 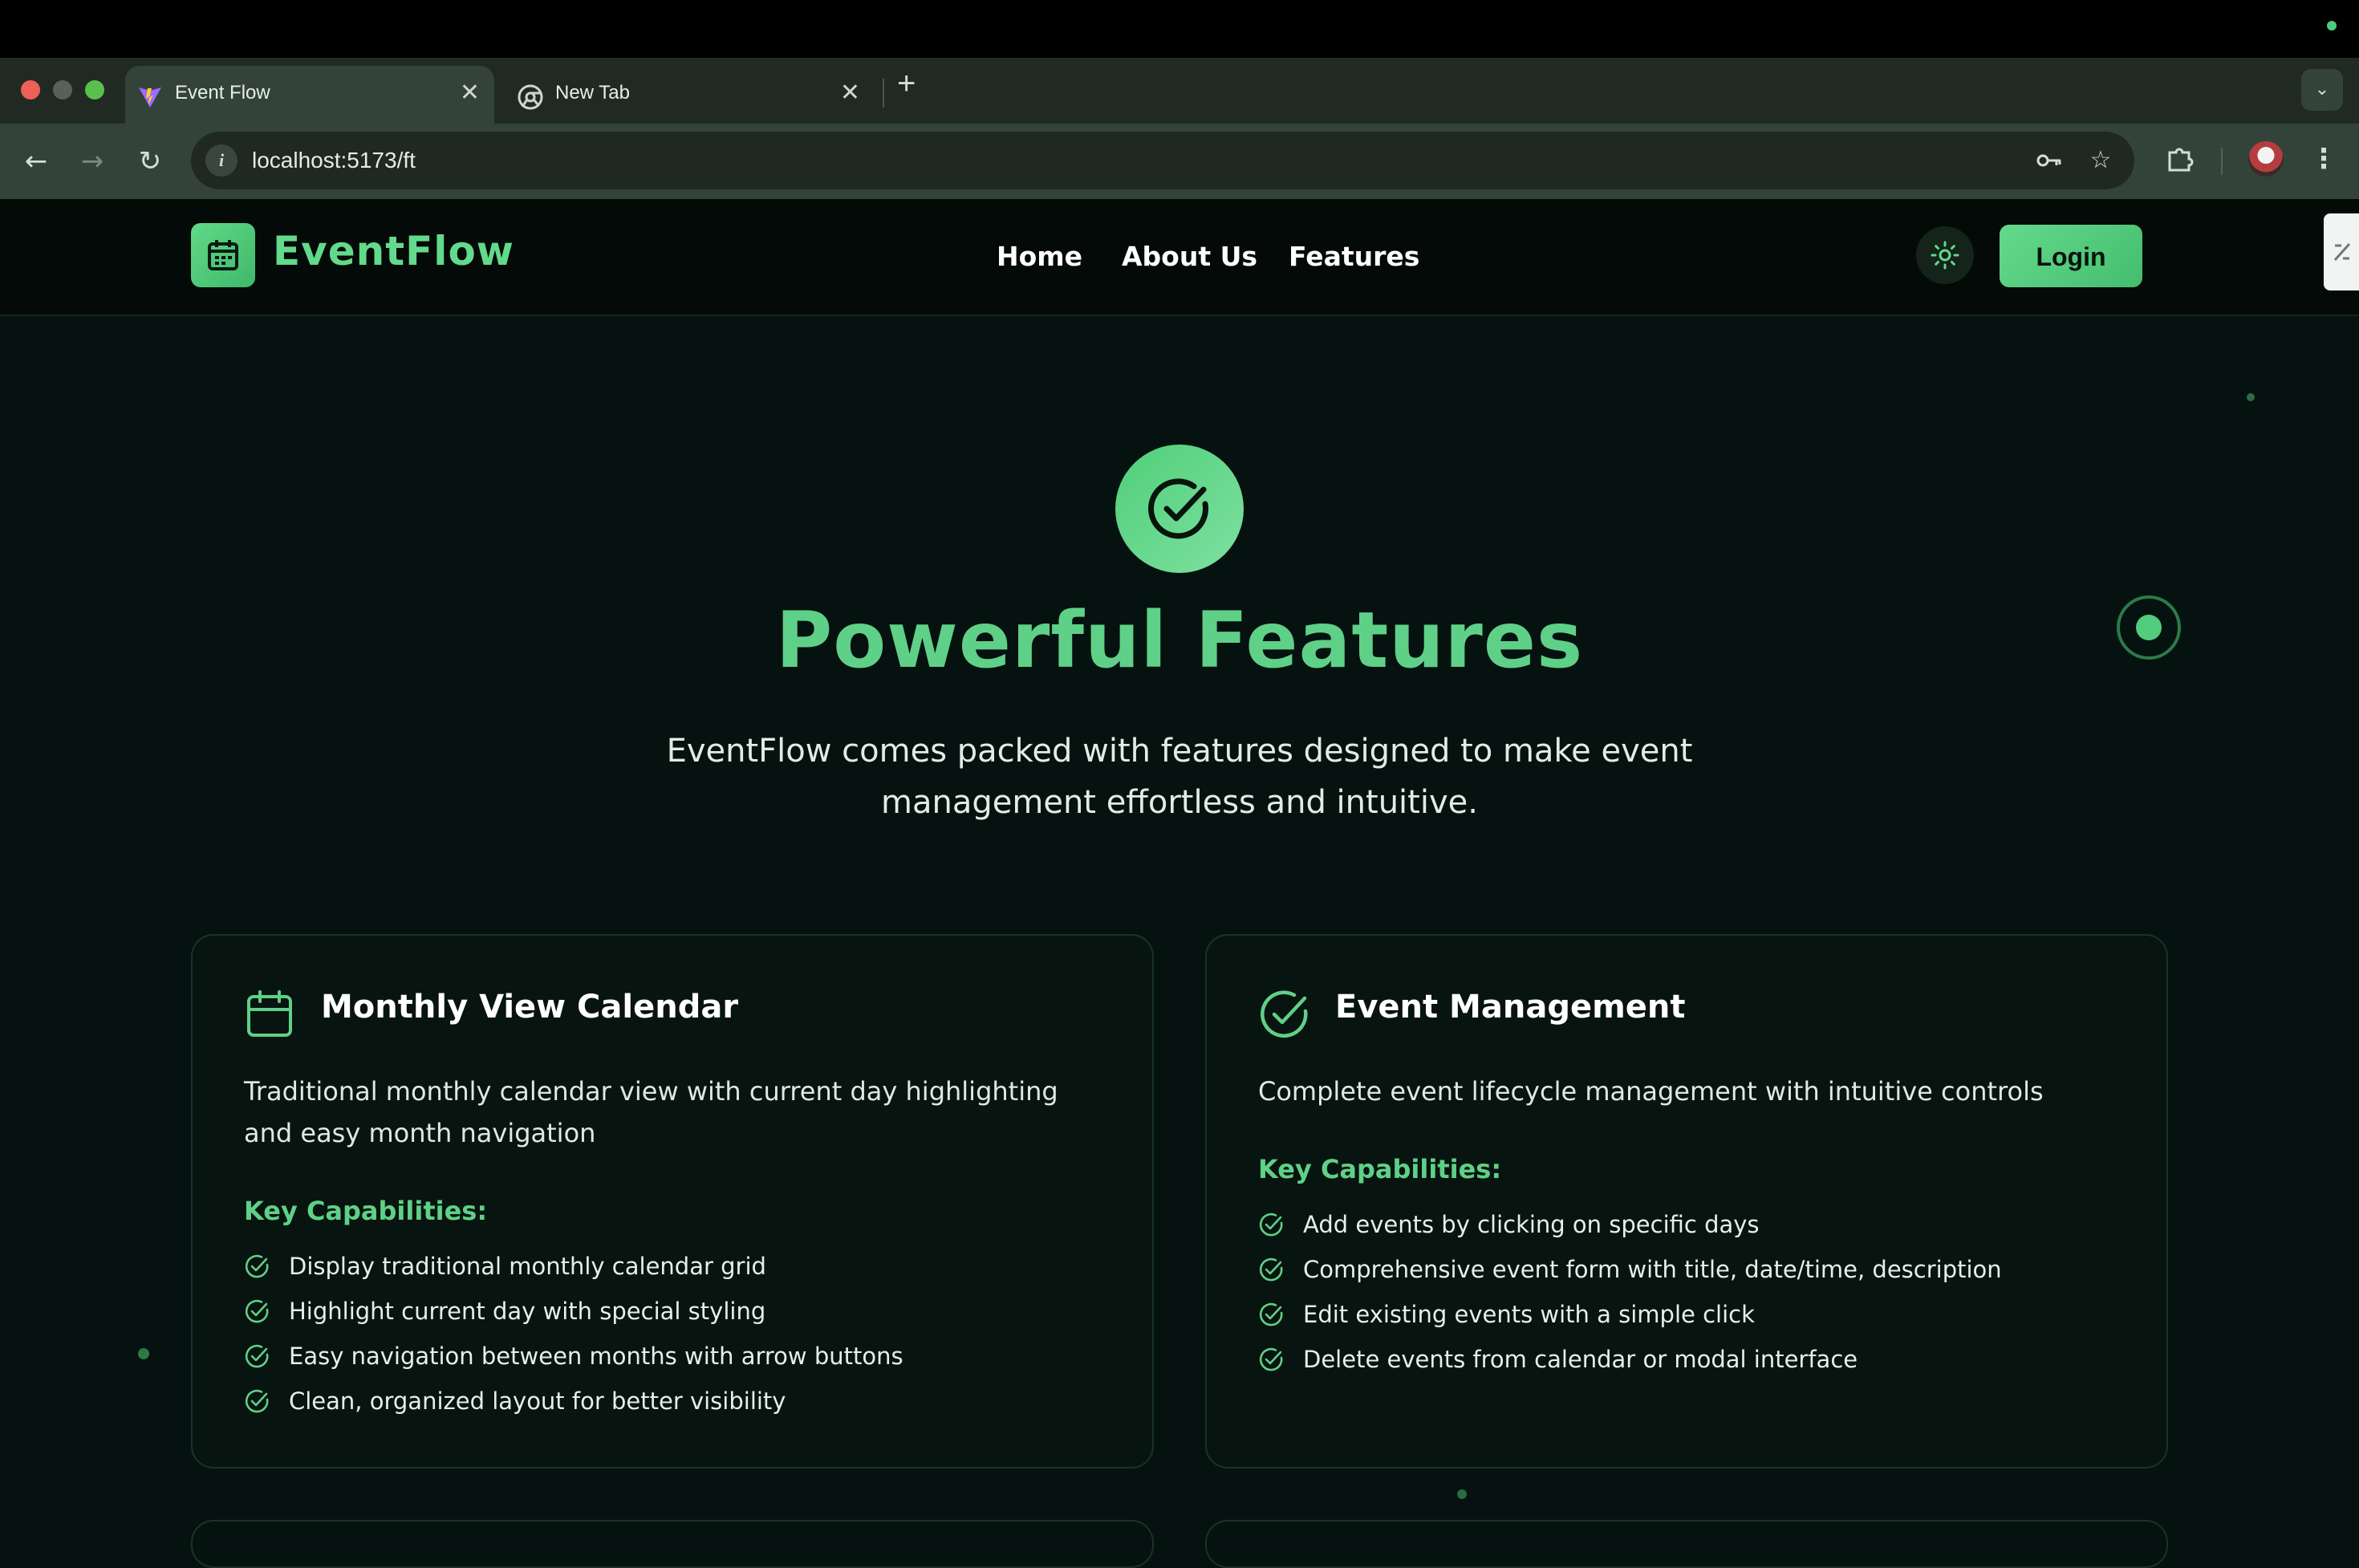 I want to click on url-text: localhost:5173/ft, so click(x=334, y=160).